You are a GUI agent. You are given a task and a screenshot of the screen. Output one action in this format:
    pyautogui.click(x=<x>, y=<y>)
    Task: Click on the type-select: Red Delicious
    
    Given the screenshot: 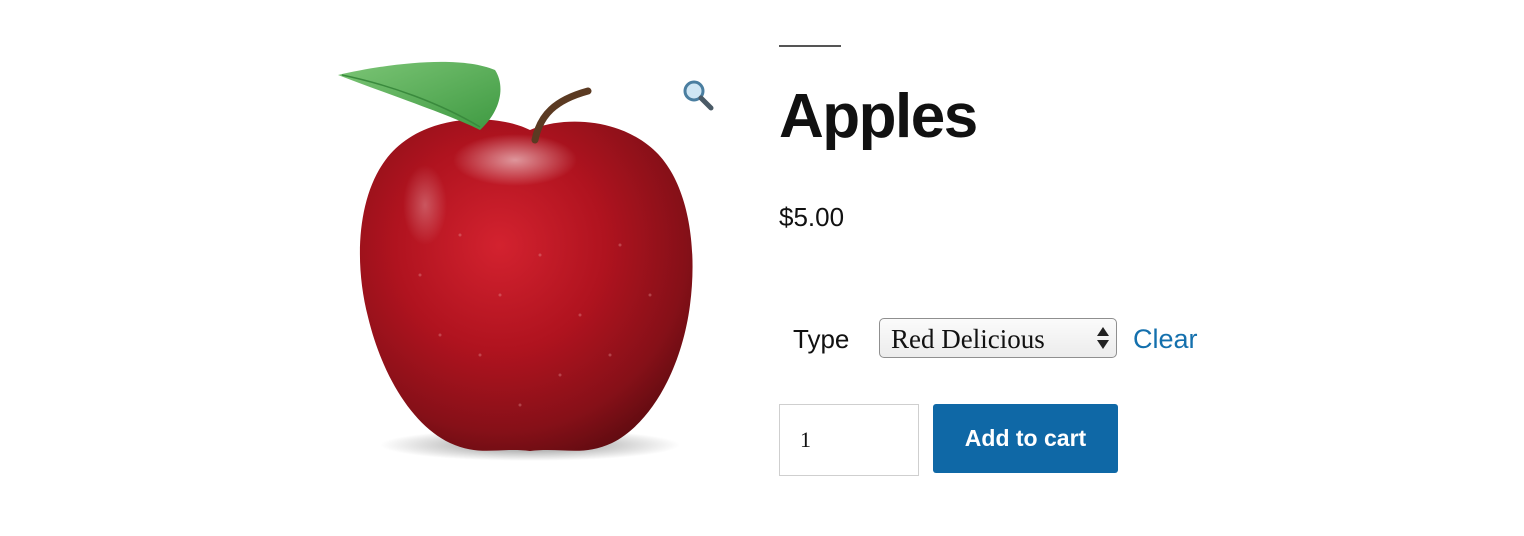 What is the action you would take?
    pyautogui.click(x=998, y=338)
    